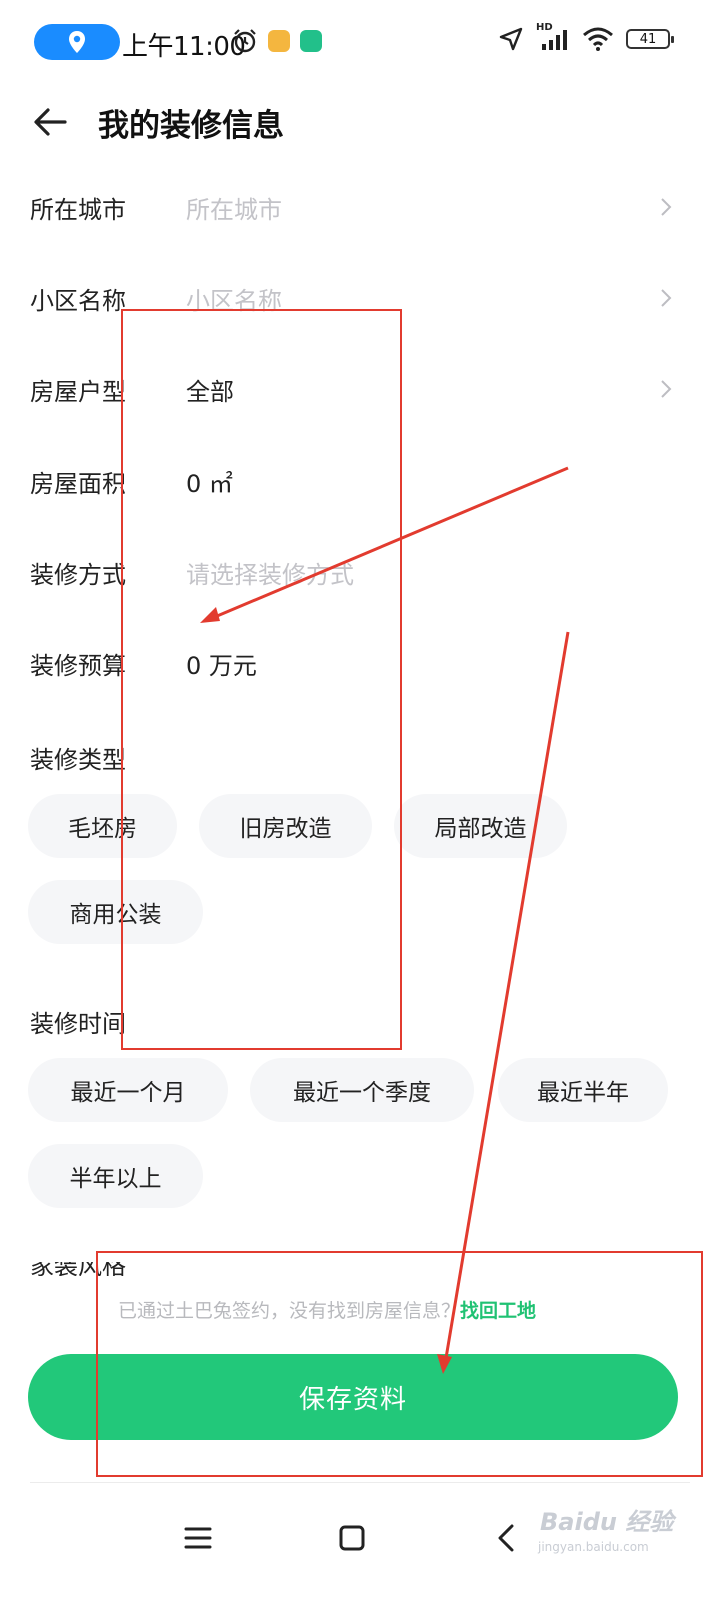  What do you see at coordinates (360, 122) in the screenshot?
I see `page-header: 我的装修信息` at bounding box center [360, 122].